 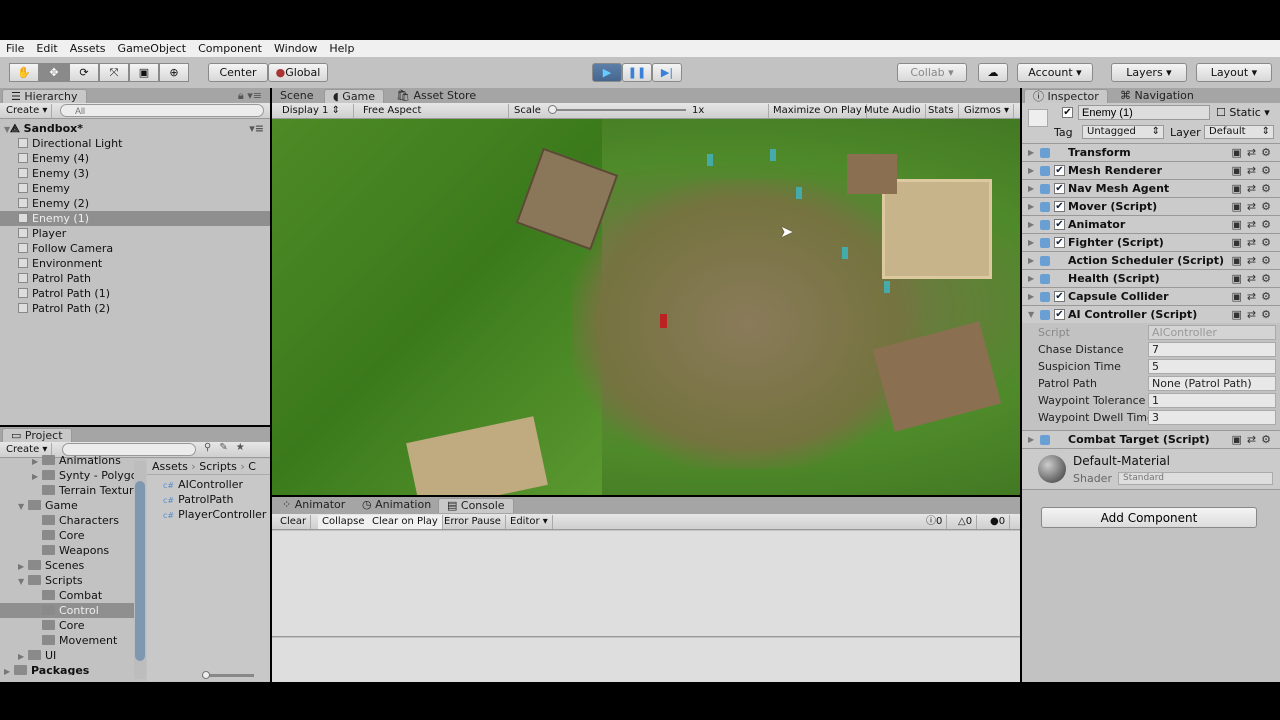 What do you see at coordinates (667, 72) in the screenshot?
I see `step-button: ▶|` at bounding box center [667, 72].